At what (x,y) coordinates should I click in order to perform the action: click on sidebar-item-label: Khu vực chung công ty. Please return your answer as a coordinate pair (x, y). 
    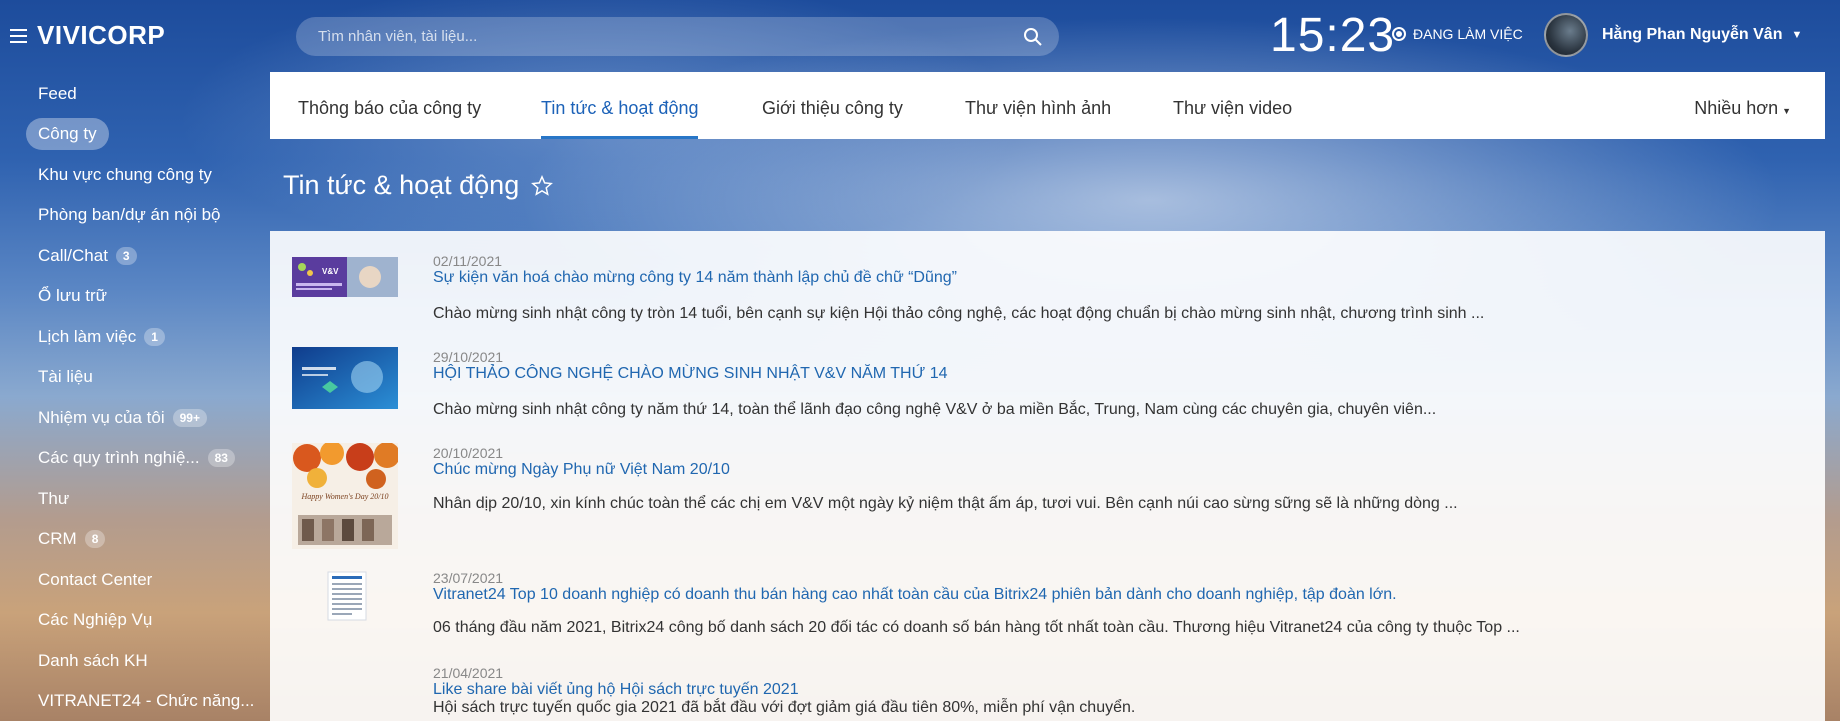
    Looking at the image, I should click on (125, 174).